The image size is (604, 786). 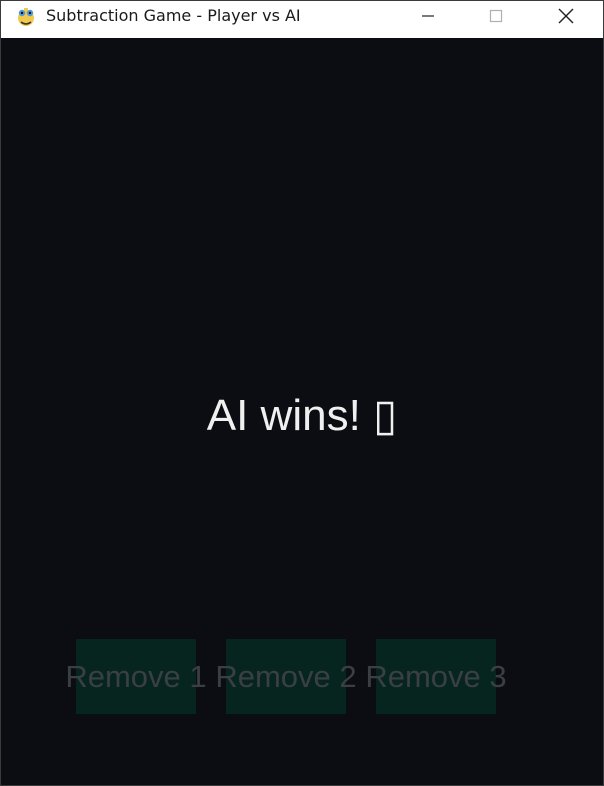 I want to click on minimize-button, so click(x=428, y=16).